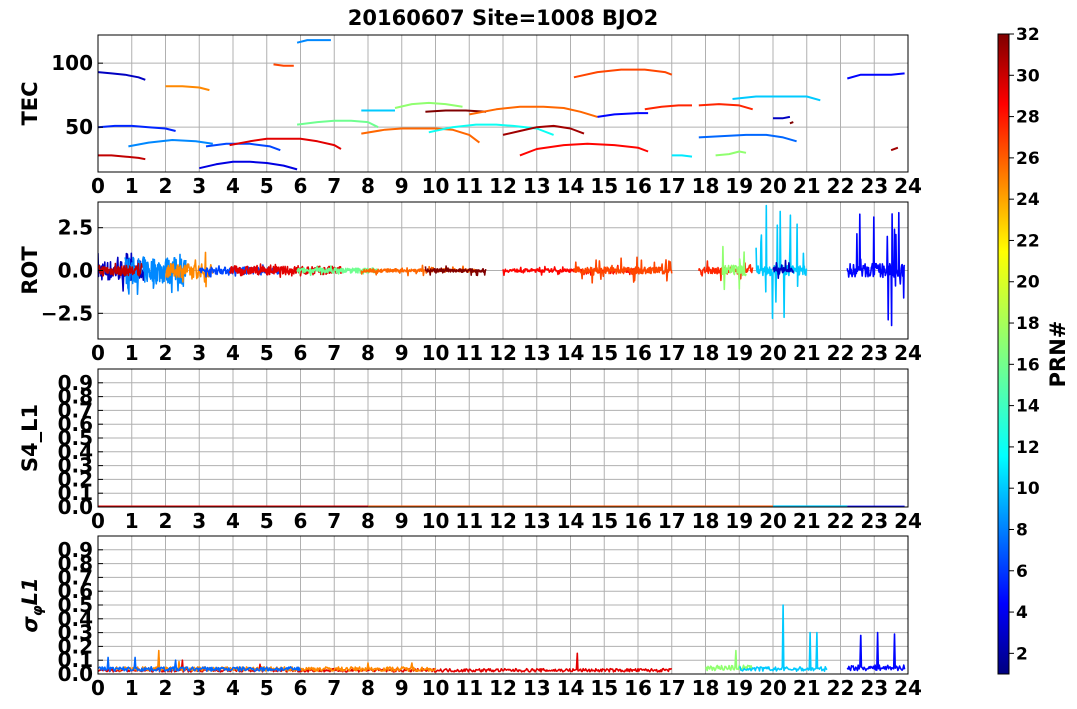  Describe the element at coordinates (1058, 354) in the screenshot. I see `colorbar-label: PRN#` at that location.